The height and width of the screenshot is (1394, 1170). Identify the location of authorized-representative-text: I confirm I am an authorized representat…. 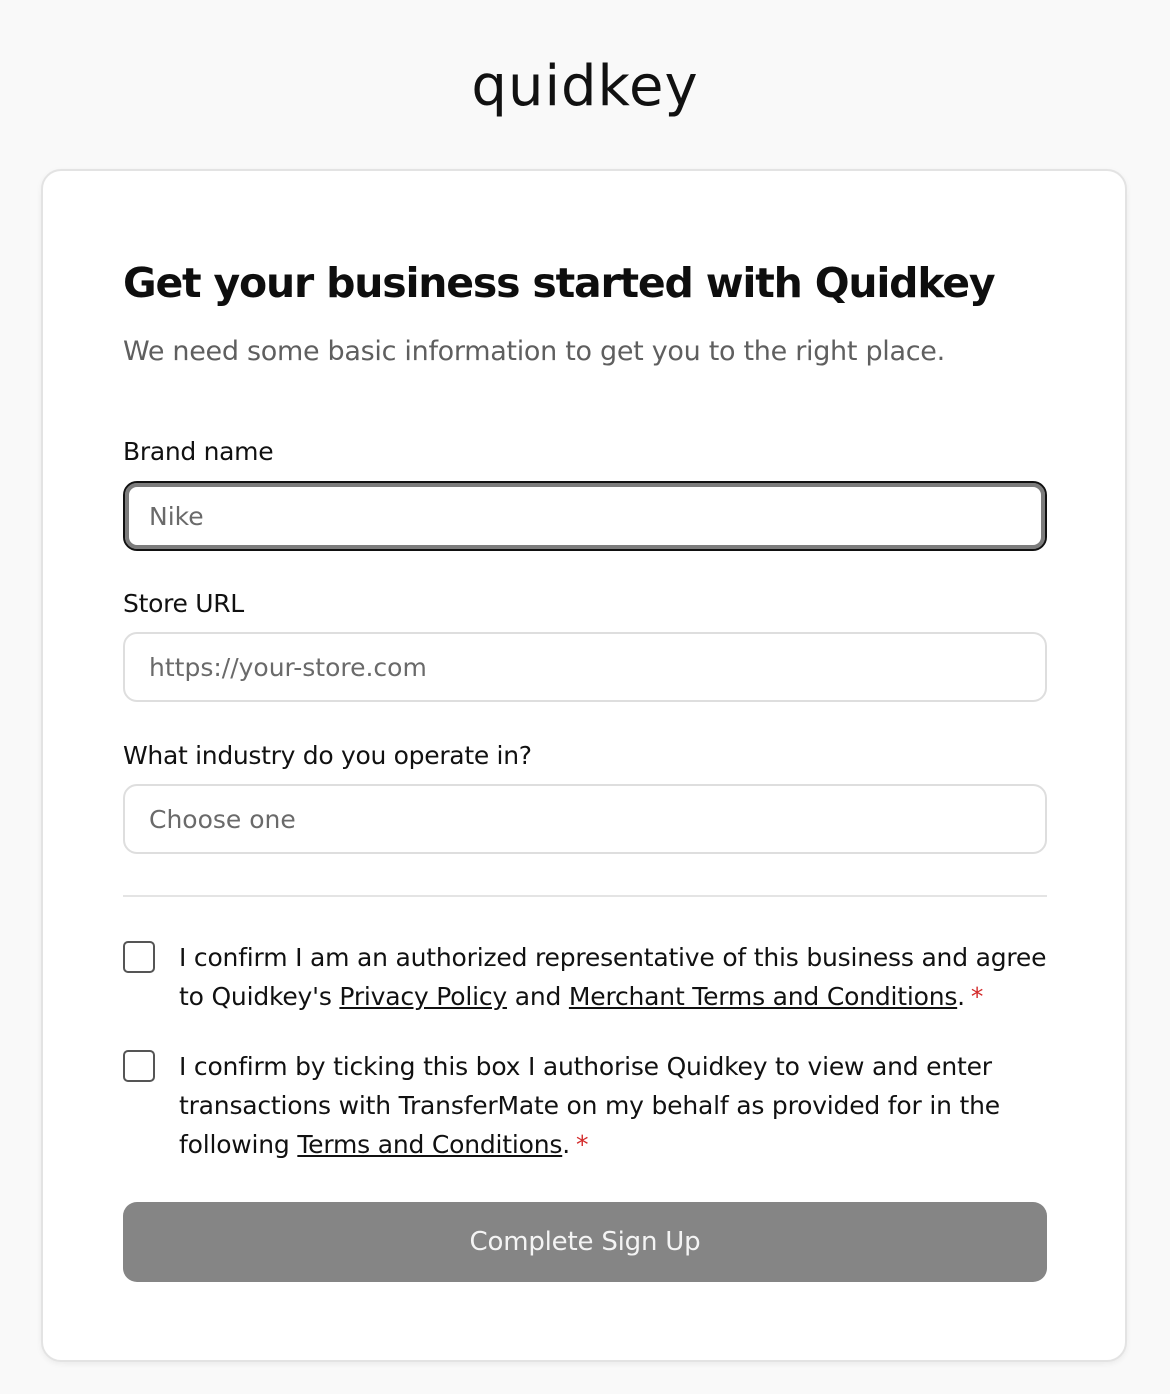
(614, 977).